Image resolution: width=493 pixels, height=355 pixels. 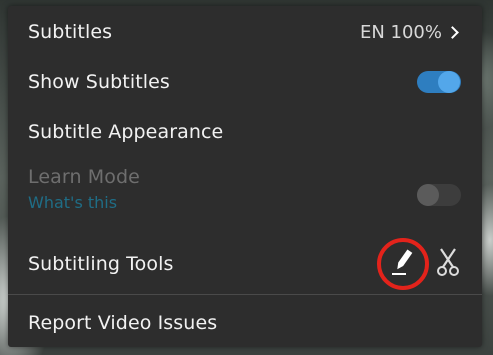 I want to click on subtitles-value: EN 100%, so click(x=410, y=32).